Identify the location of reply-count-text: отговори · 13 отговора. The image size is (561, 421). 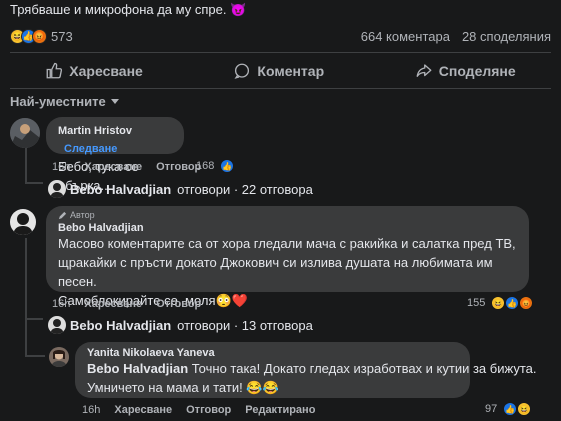
(245, 325).